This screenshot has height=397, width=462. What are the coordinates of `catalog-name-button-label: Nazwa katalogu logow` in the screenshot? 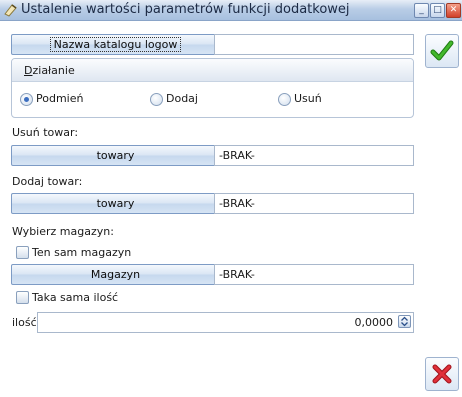 It's located at (115, 44).